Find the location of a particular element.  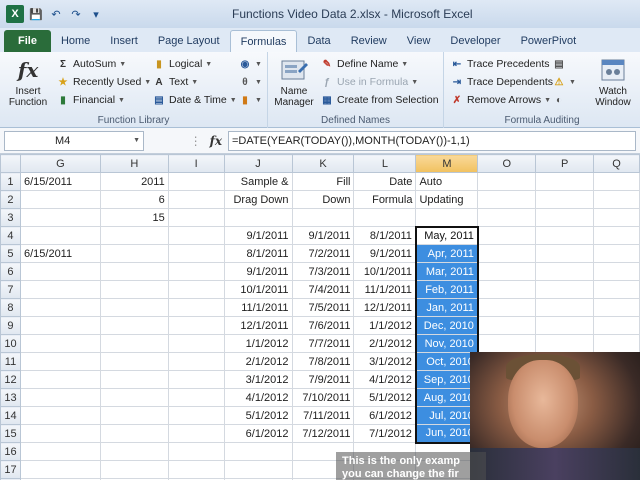

name-manager-button: Name Manager is located at coordinates (294, 82).